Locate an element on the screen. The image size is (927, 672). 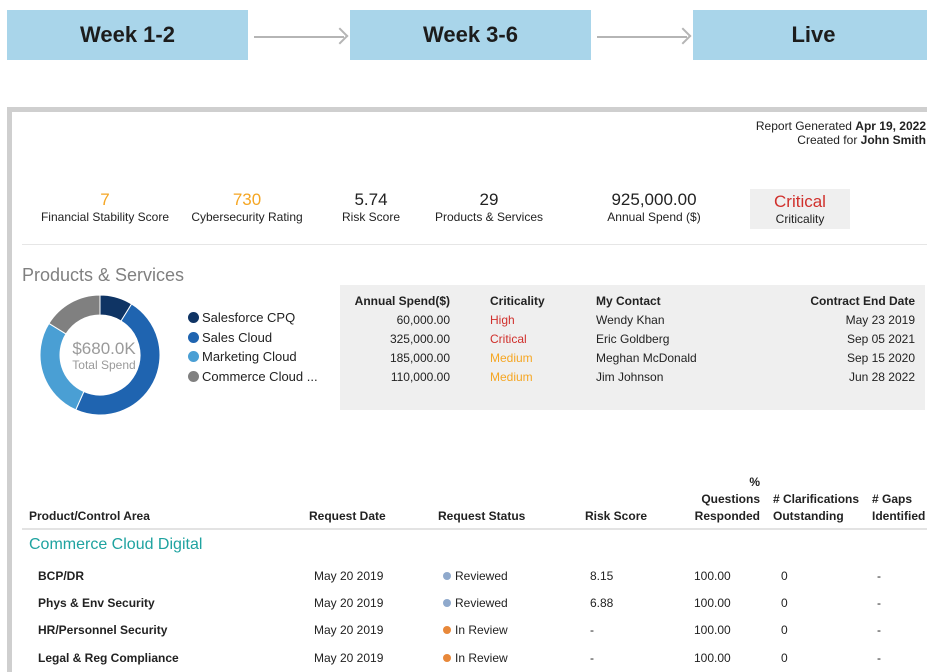
report-created-for: Created for John Smith is located at coordinates (841, 140).